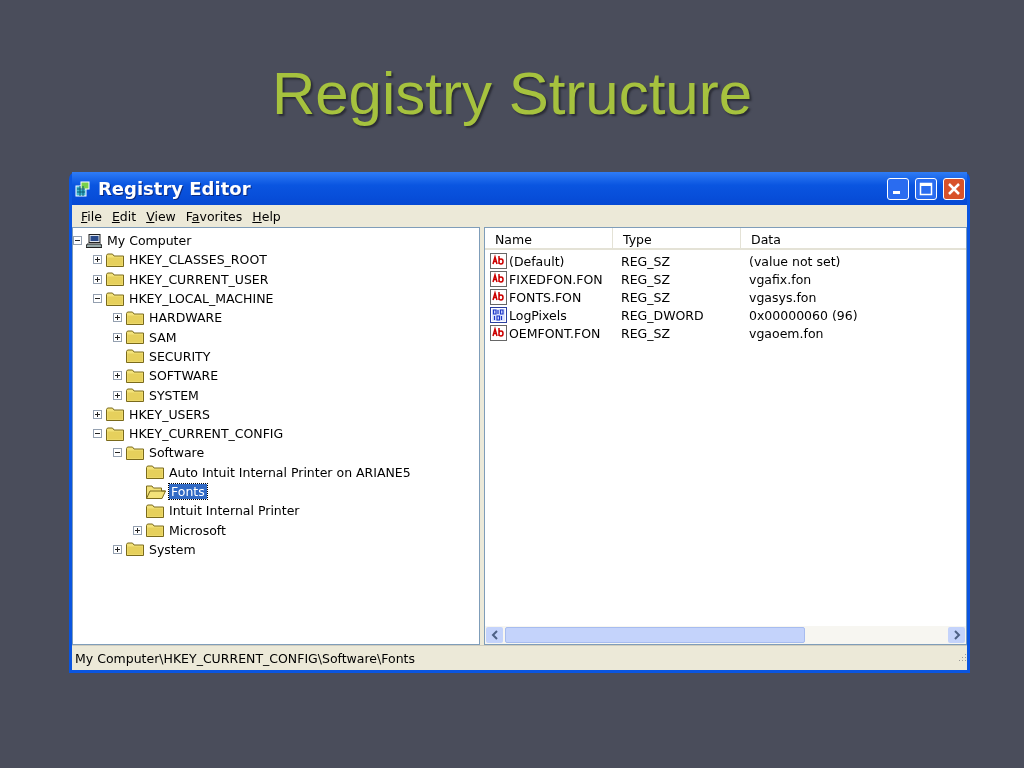  What do you see at coordinates (163, 337) in the screenshot?
I see `tree-item: SAM` at bounding box center [163, 337].